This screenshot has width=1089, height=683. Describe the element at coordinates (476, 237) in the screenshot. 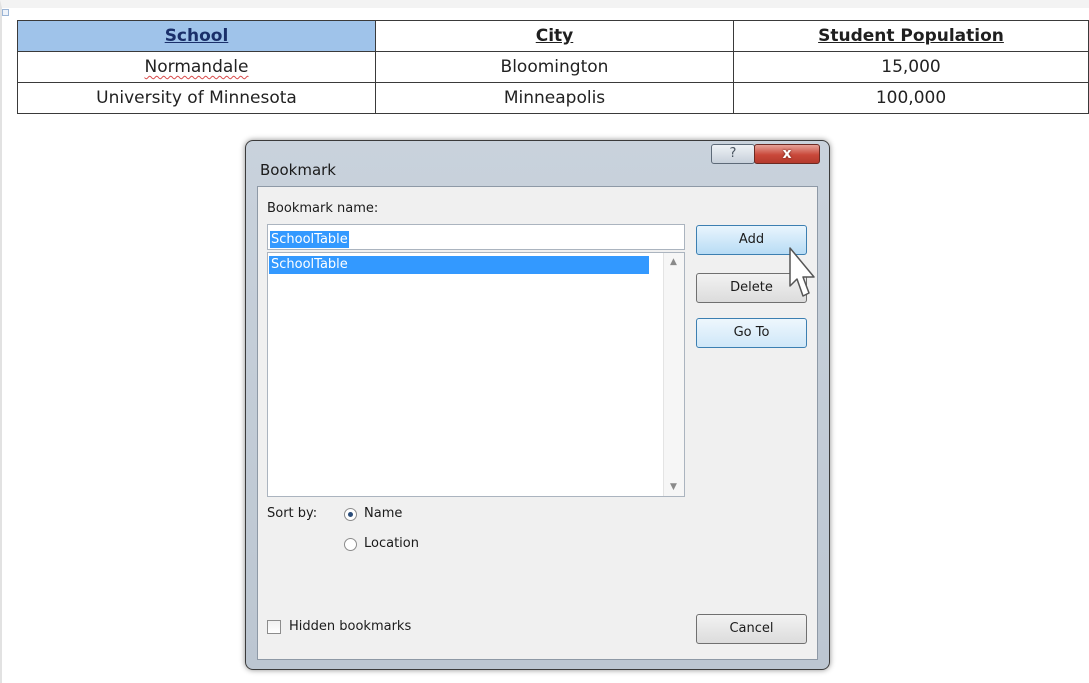

I see `bookmark-name-input: SchoolTable` at that location.